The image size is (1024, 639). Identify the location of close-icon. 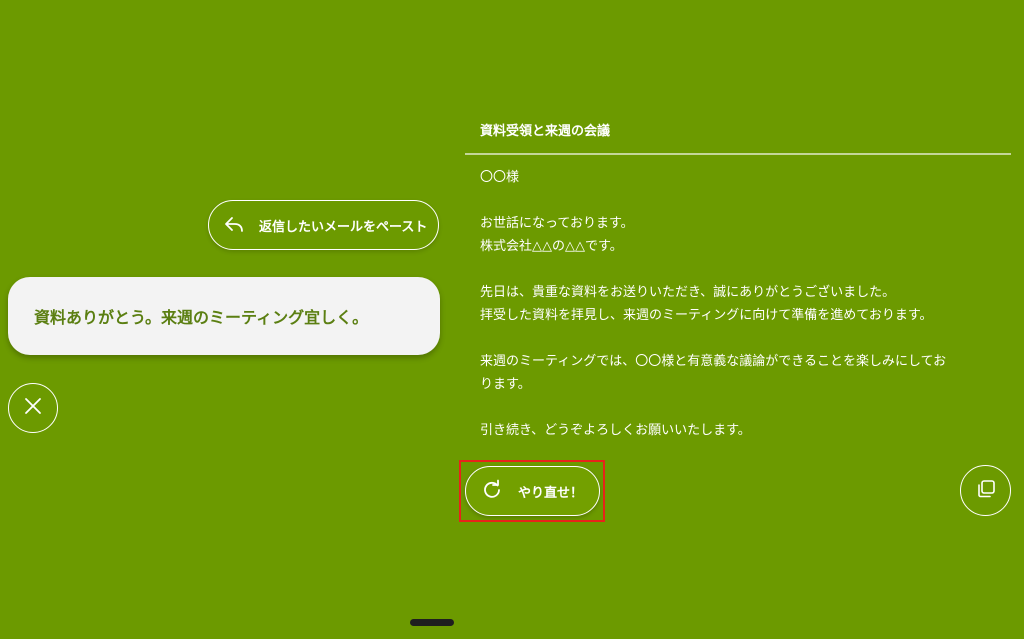
(33, 408).